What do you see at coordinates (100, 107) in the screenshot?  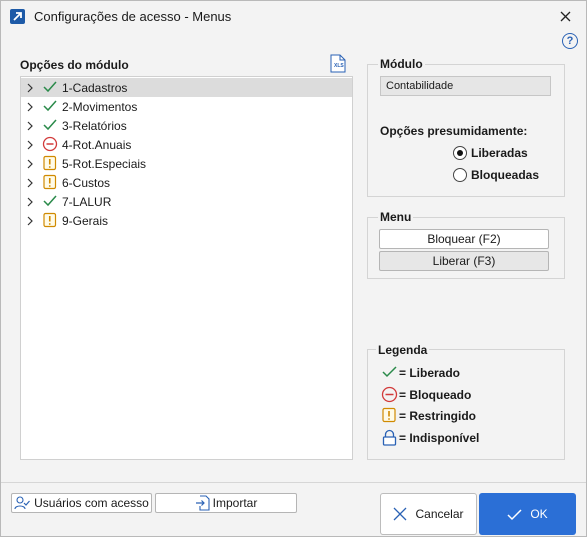 I see `tree-row-label: 2-Movimentos` at bounding box center [100, 107].